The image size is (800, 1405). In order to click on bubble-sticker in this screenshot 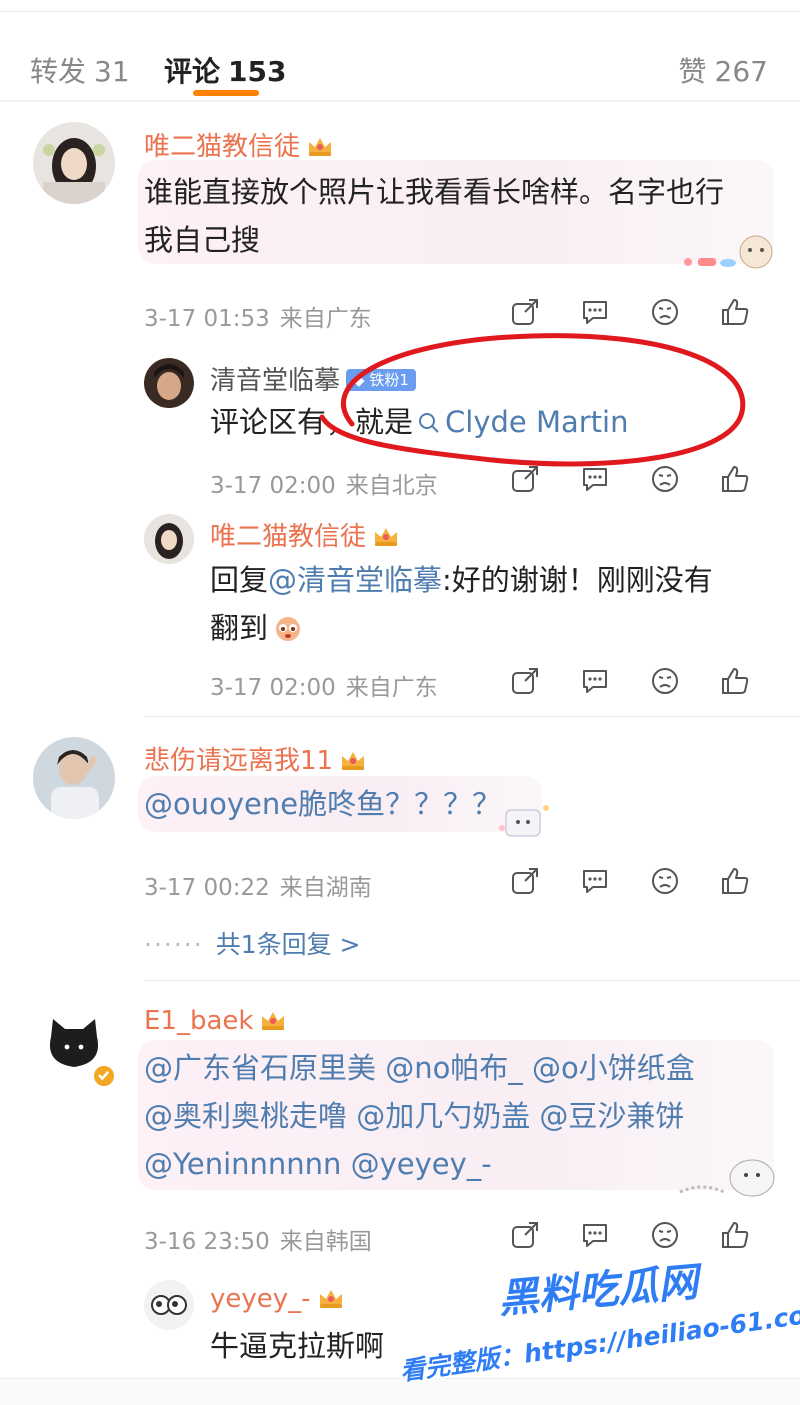, I will do `click(731, 255)`.